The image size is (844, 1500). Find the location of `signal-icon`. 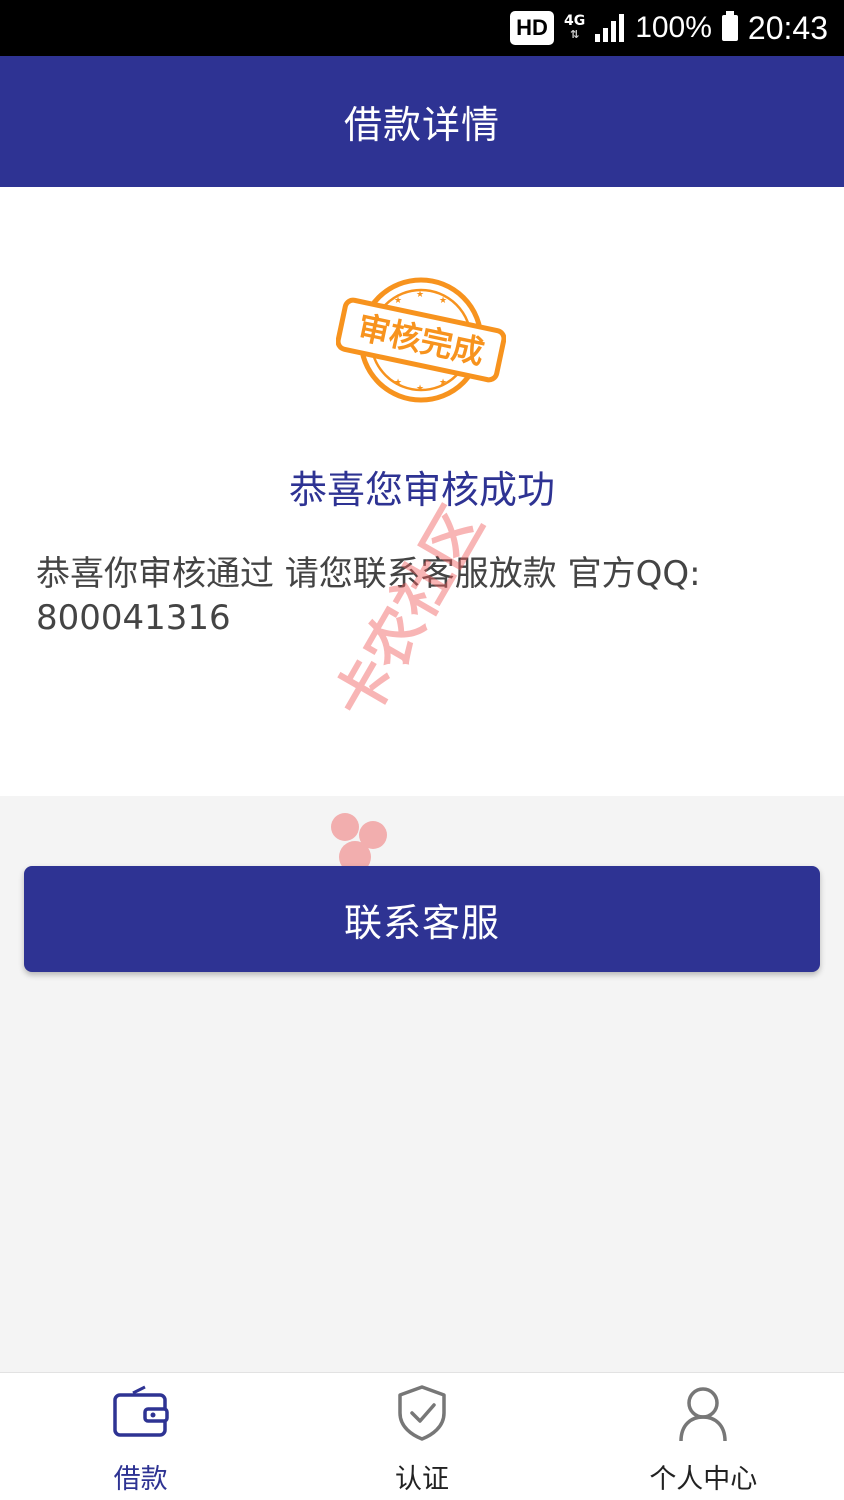

signal-icon is located at coordinates (610, 28).